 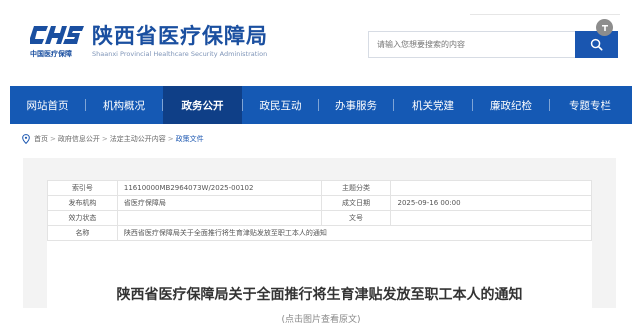 I want to click on breadcrumb-policy-docs: 政策文件, so click(x=190, y=139).